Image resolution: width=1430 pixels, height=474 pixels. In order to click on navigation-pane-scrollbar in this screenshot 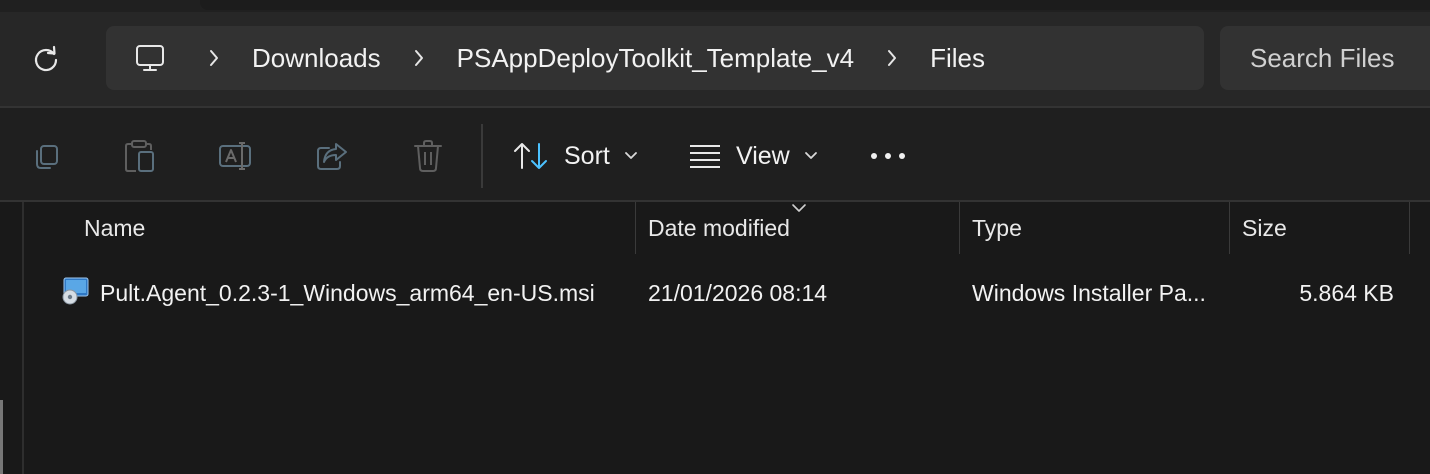, I will do `click(1, 437)`.